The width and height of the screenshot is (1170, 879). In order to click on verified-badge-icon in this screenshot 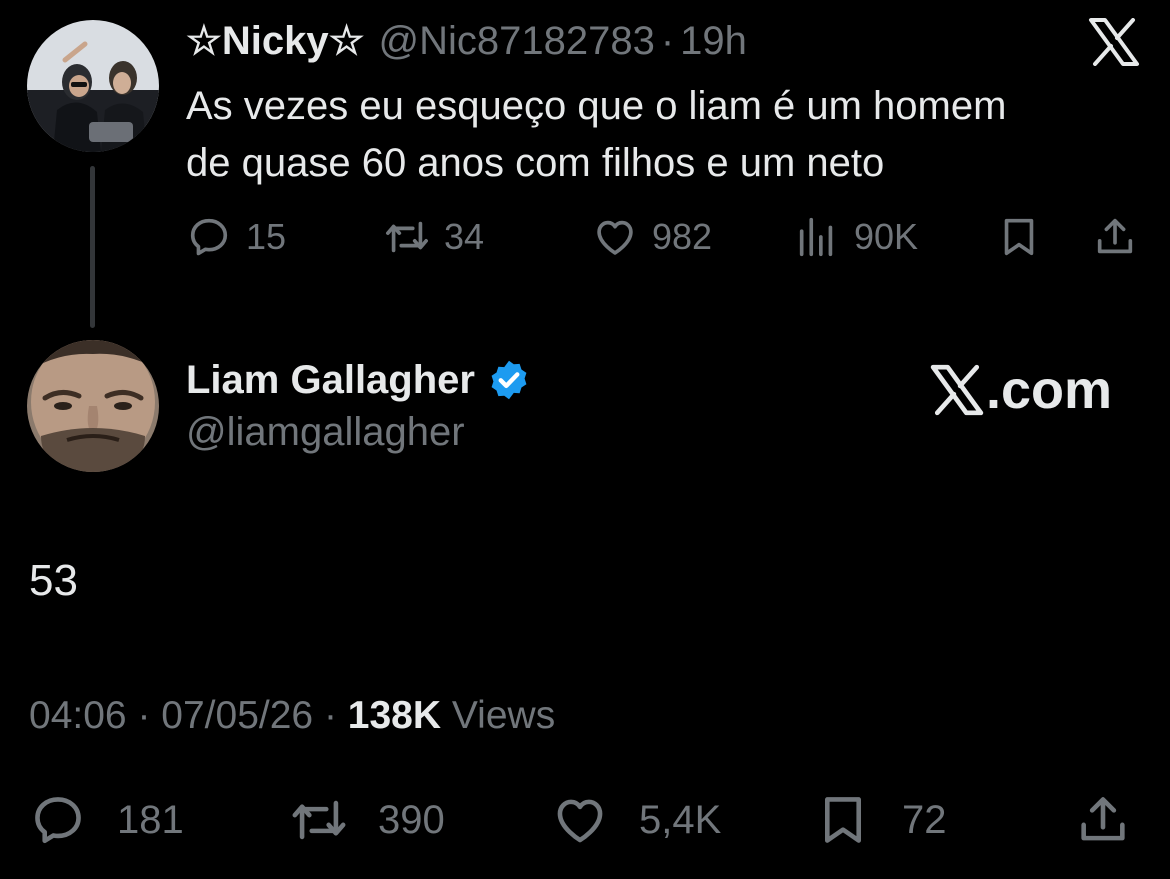, I will do `click(509, 380)`.